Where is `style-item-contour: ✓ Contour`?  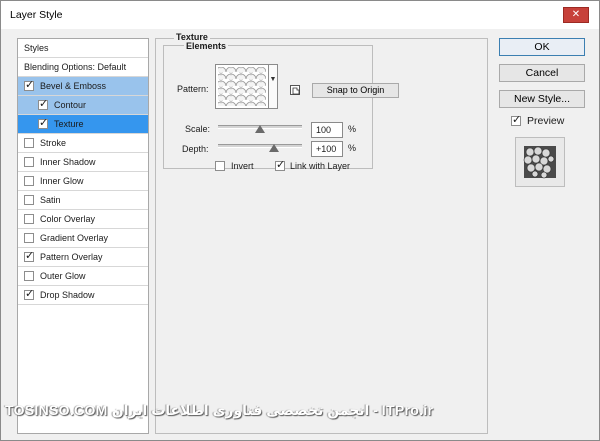 style-item-contour: ✓ Contour is located at coordinates (83, 105).